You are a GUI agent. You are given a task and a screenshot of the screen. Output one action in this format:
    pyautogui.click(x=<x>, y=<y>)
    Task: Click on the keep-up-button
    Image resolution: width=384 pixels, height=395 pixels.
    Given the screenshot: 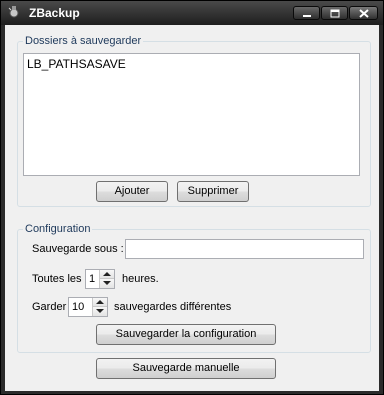 What is the action you would take?
    pyautogui.click(x=100, y=302)
    